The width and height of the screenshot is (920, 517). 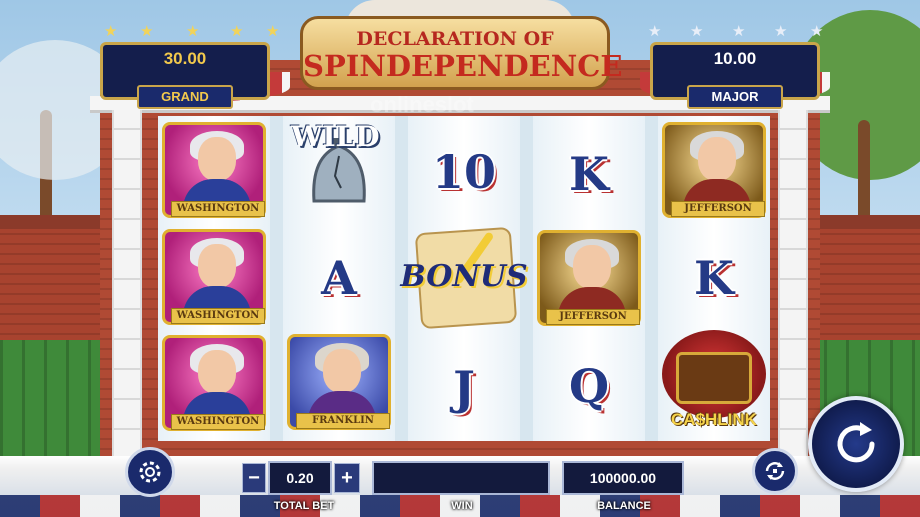 I want to click on pillar-right, so click(x=793, y=285).